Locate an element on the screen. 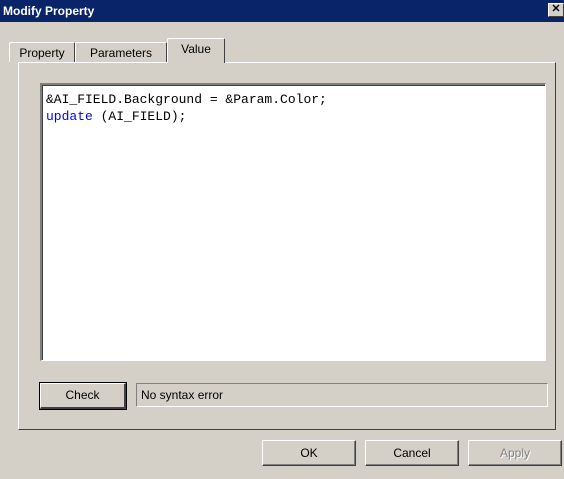 The image size is (564, 479). tab-value: Value is located at coordinates (196, 50).